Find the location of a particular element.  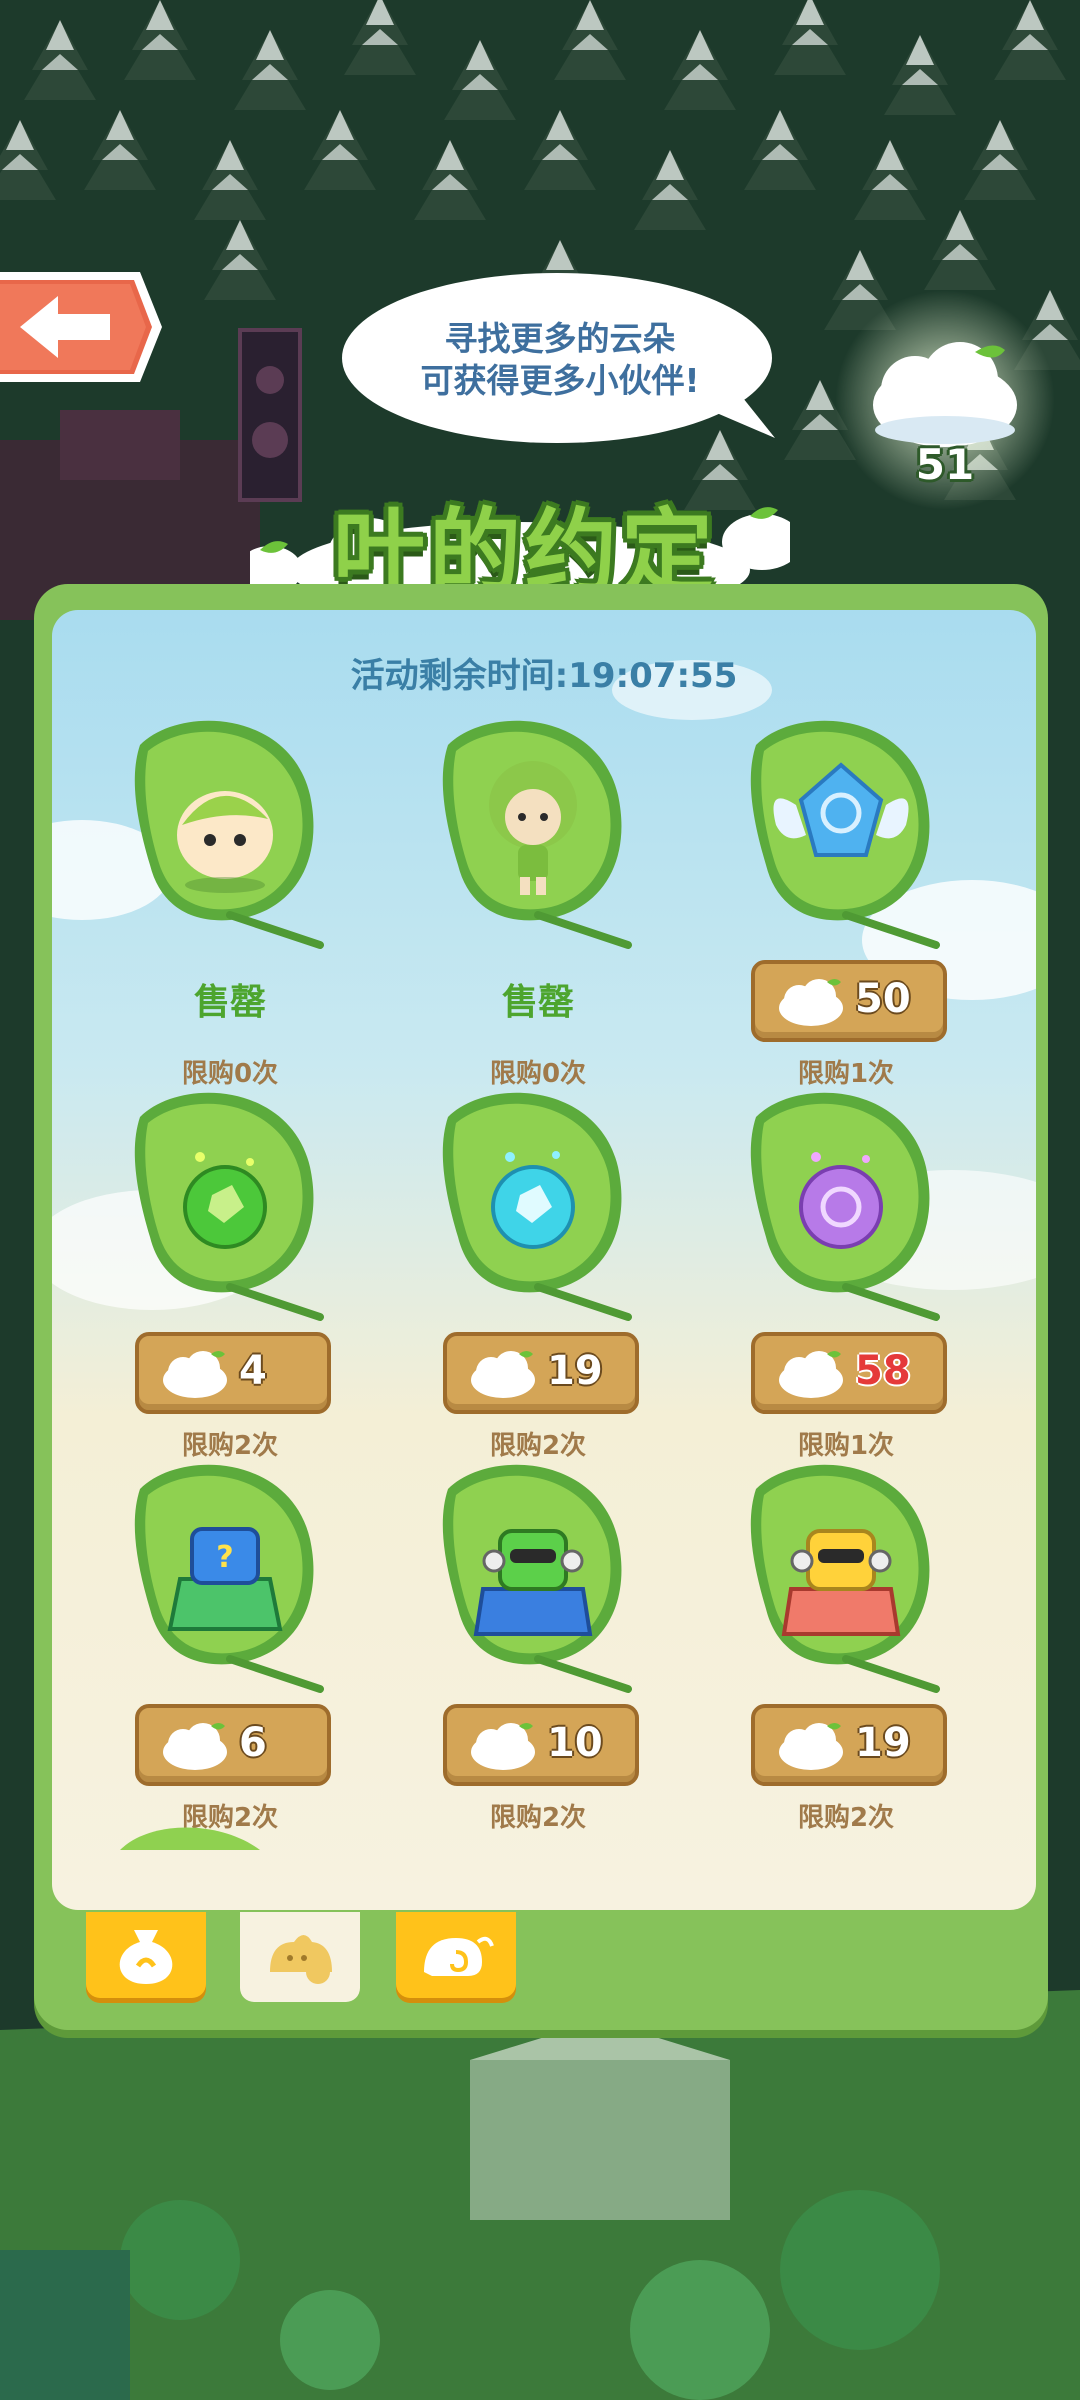

shop-item-leaf-sprout: 售罄 限购0次 is located at coordinates (230, 897).